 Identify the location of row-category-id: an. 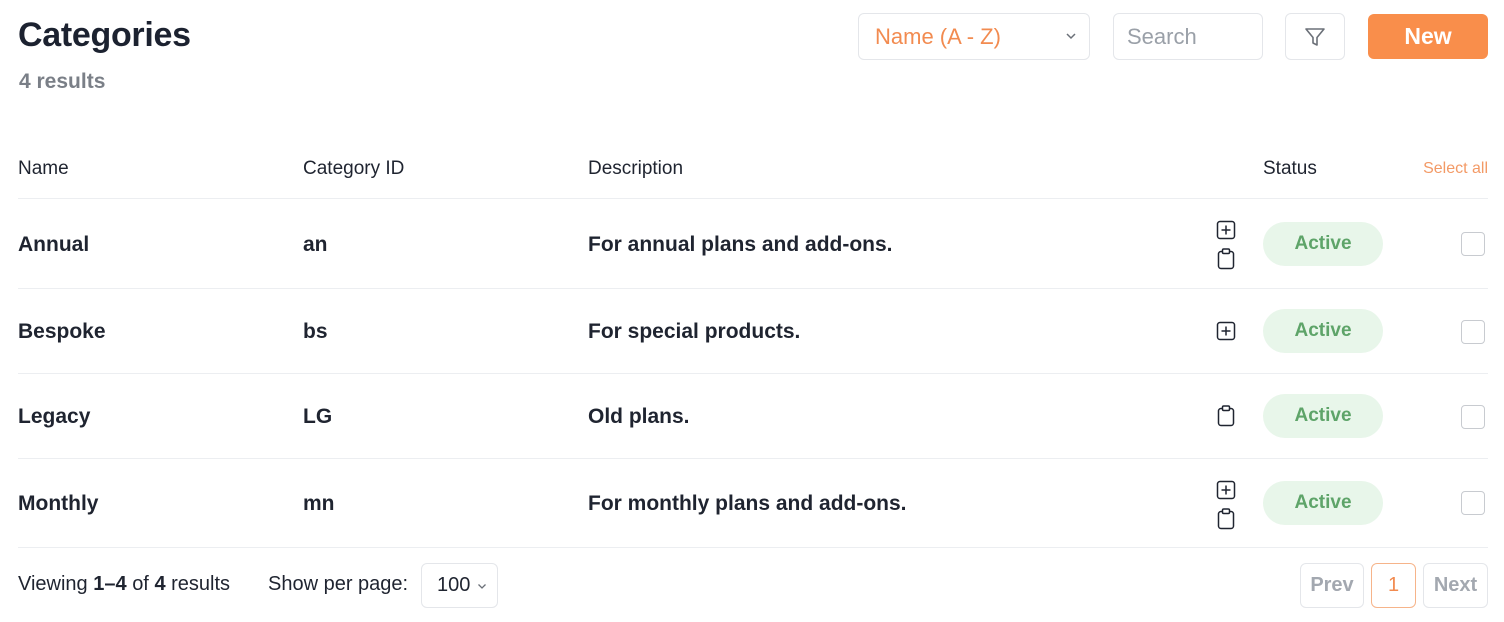
(315, 244).